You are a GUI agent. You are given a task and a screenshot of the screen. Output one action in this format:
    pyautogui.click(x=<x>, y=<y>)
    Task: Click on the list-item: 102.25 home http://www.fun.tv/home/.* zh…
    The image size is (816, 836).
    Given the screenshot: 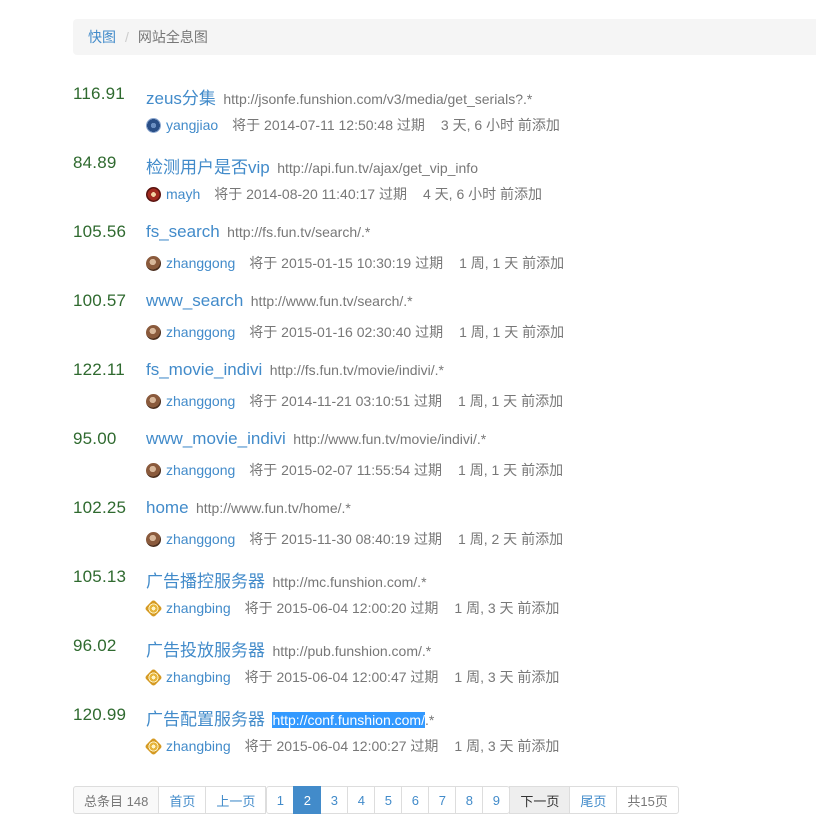 What is the action you would take?
    pyautogui.click(x=444, y=530)
    